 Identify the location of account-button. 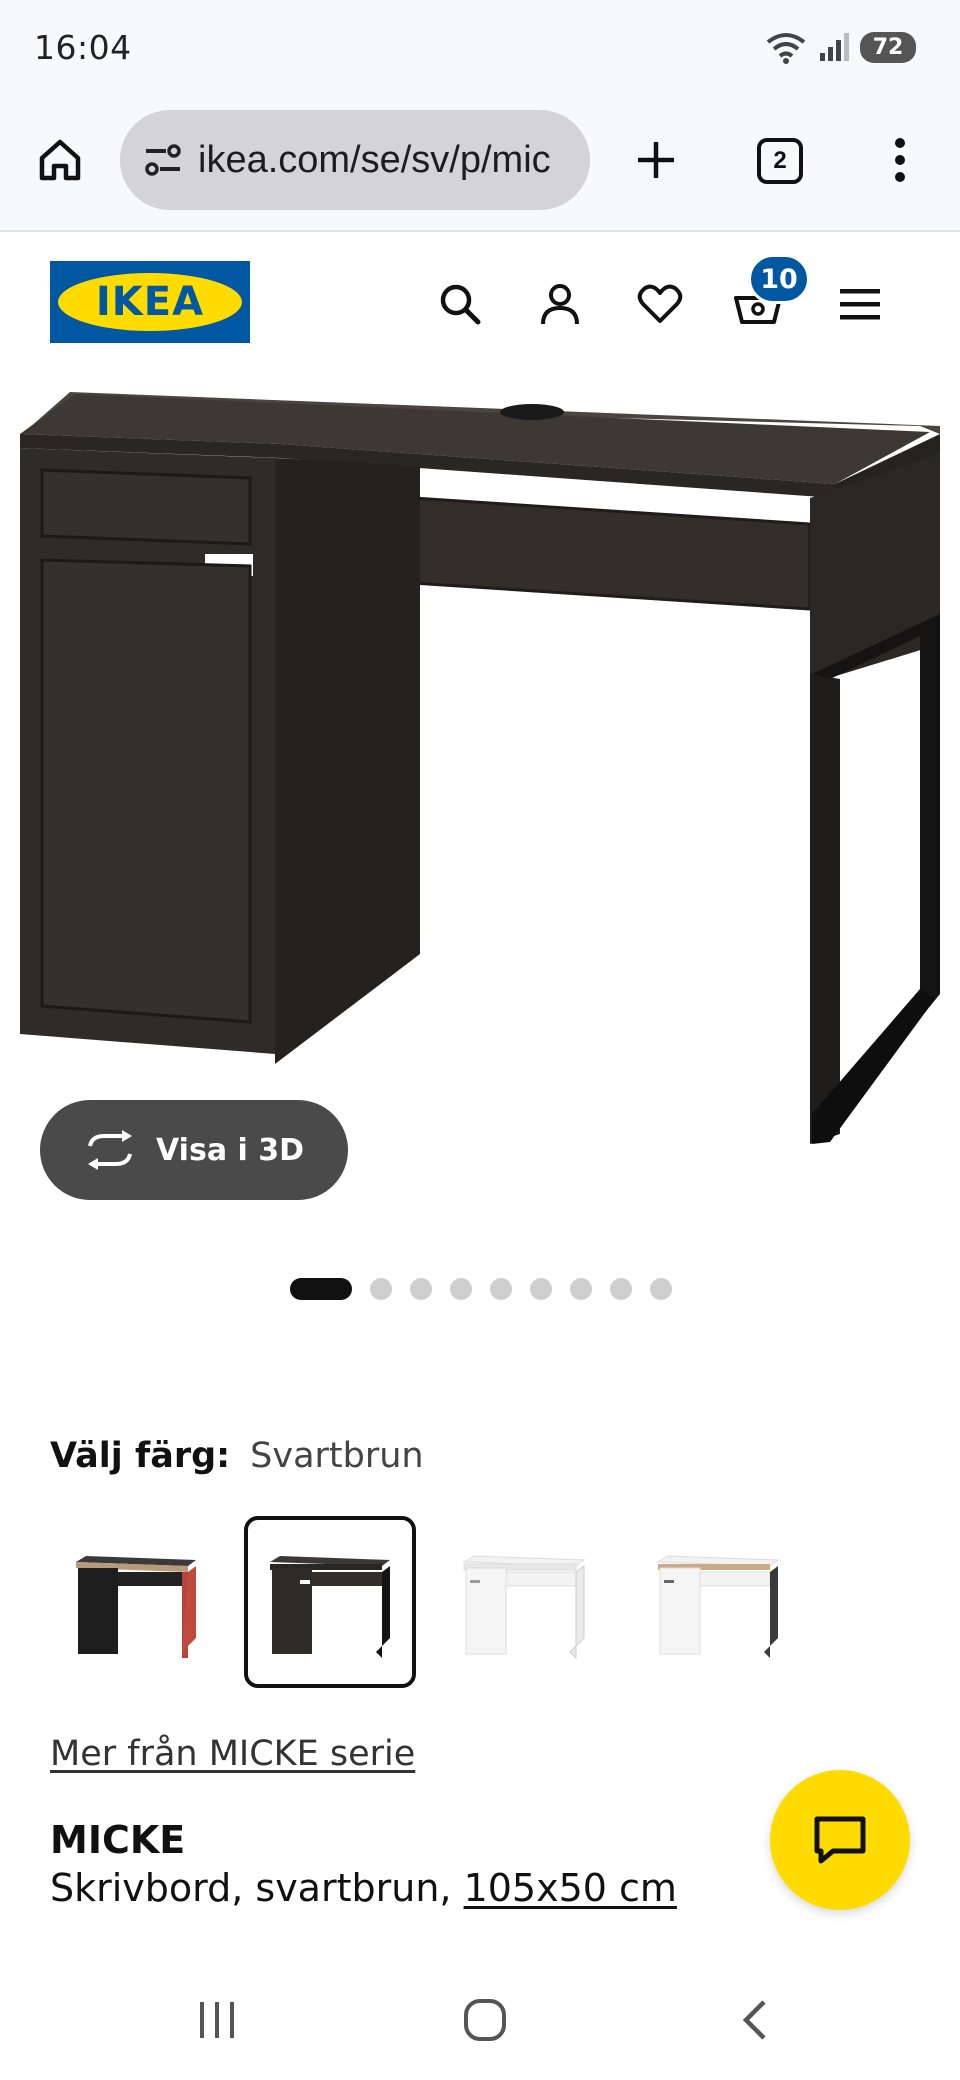
(560, 304).